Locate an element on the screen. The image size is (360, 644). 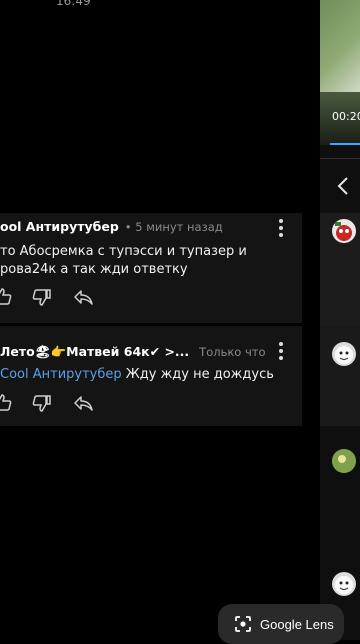
comment-text: Cool Антирутубер Жду жду не дождусь is located at coordinates (137, 375).